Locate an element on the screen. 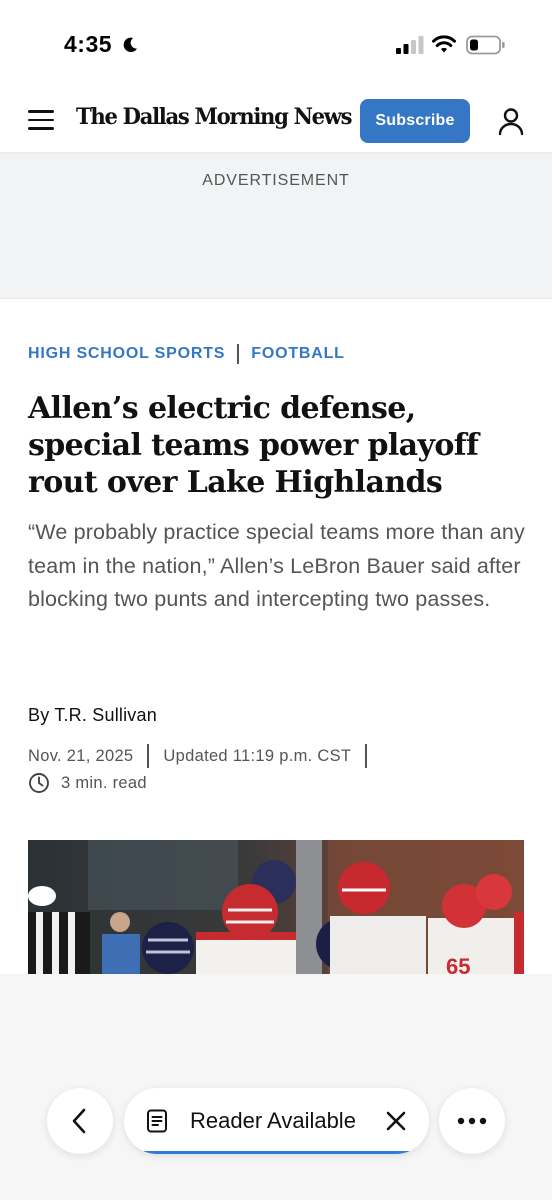 Image resolution: width=552 pixels, height=1200 pixels. hamburger-menu-icon is located at coordinates (41, 121).